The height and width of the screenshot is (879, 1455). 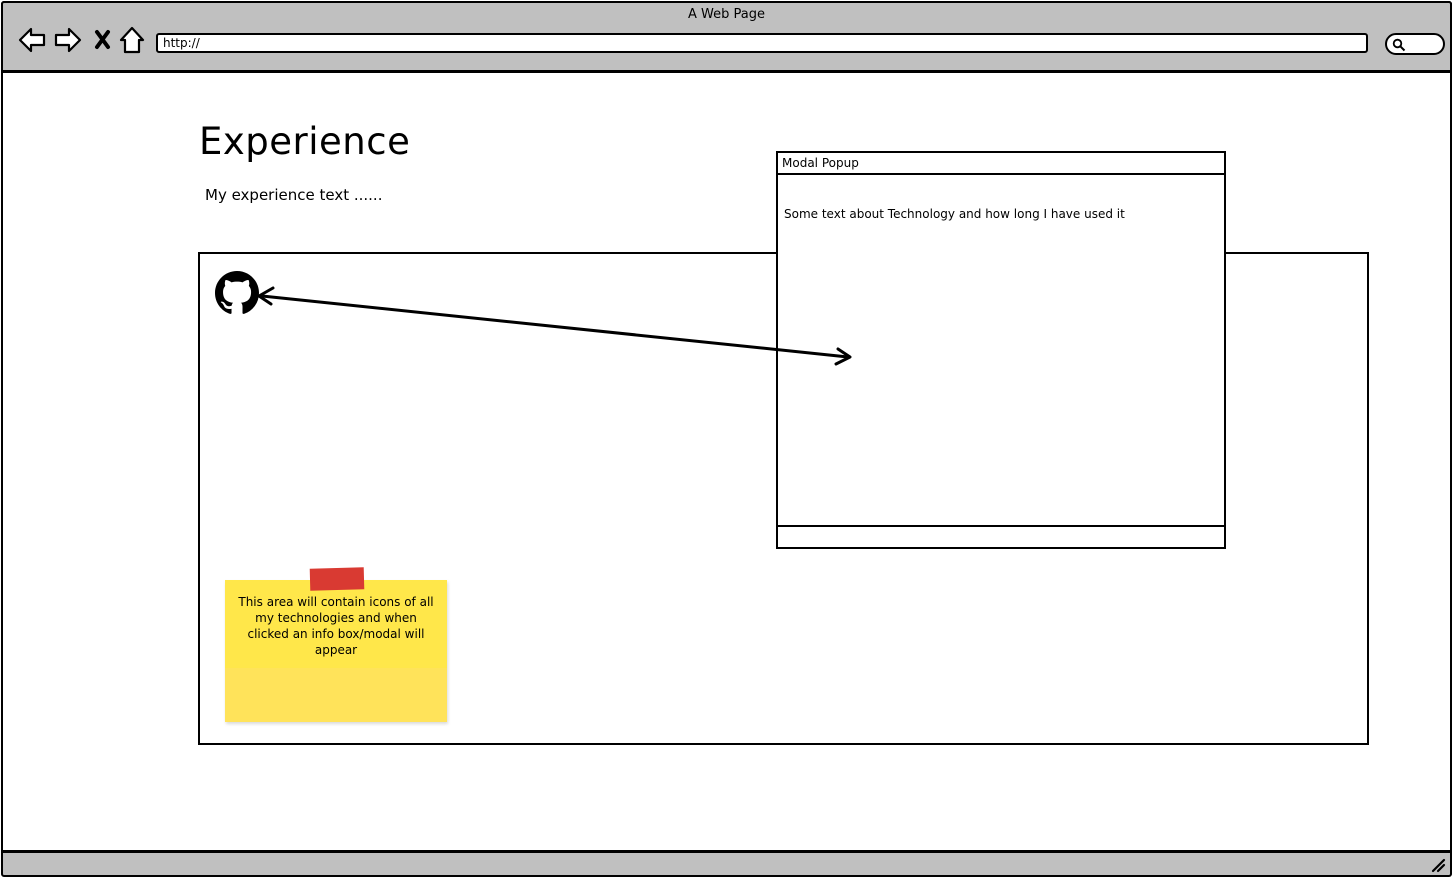 What do you see at coordinates (305, 141) in the screenshot?
I see `page-title: Experience` at bounding box center [305, 141].